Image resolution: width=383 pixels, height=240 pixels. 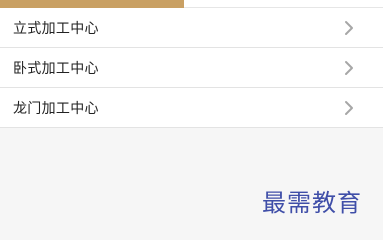 What do you see at coordinates (312, 203) in the screenshot?
I see `watermark-text: 最需教育` at bounding box center [312, 203].